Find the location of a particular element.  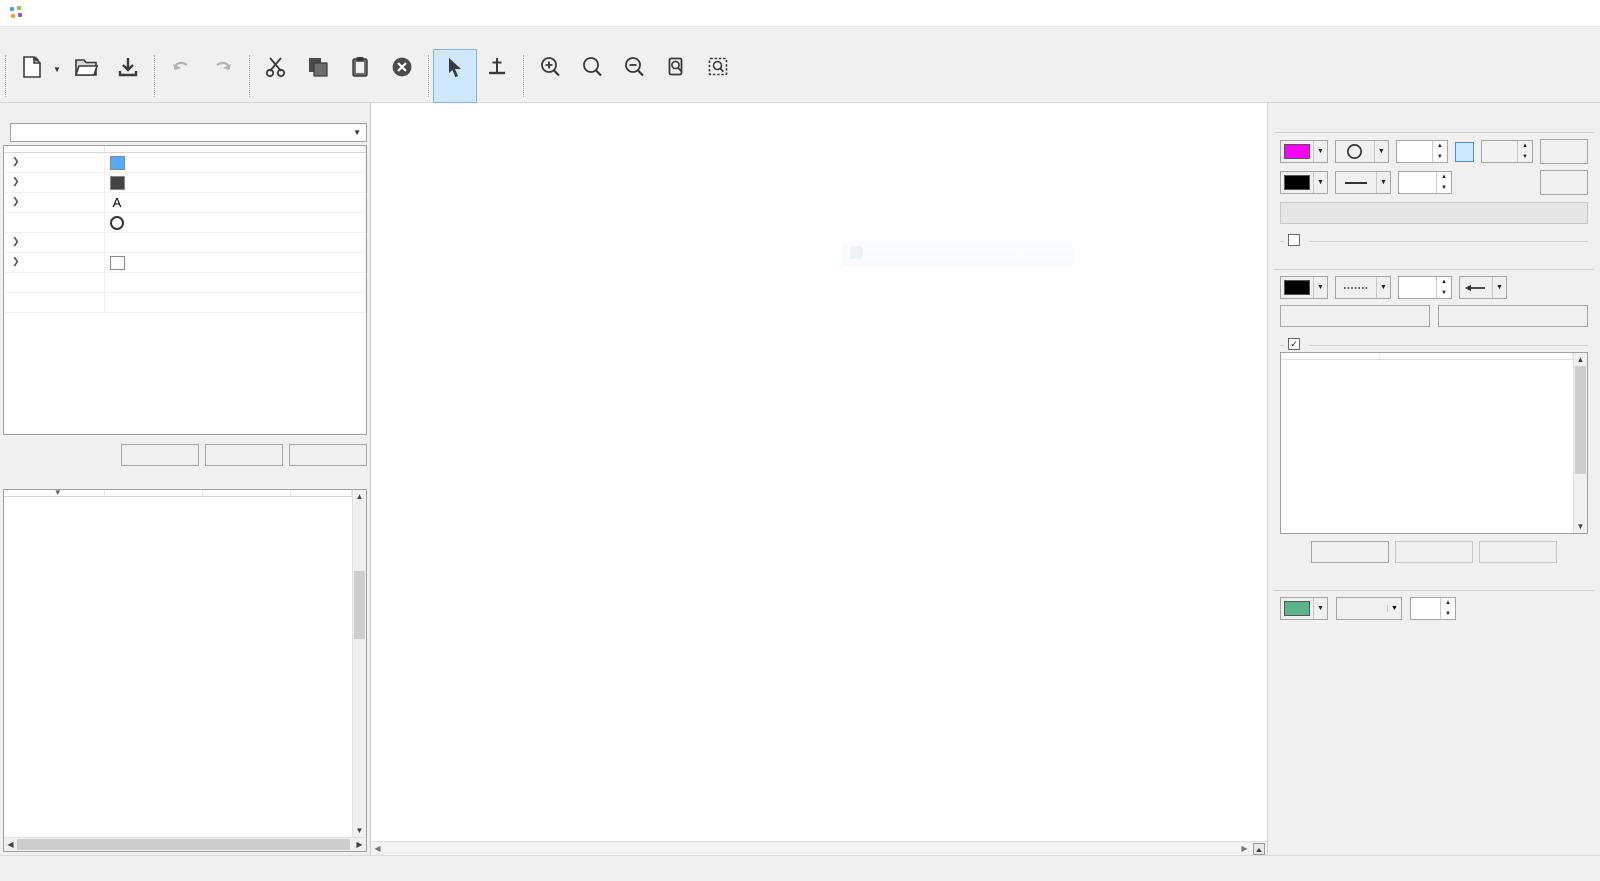

edge-attr-scroll-track is located at coordinates (1580, 443).